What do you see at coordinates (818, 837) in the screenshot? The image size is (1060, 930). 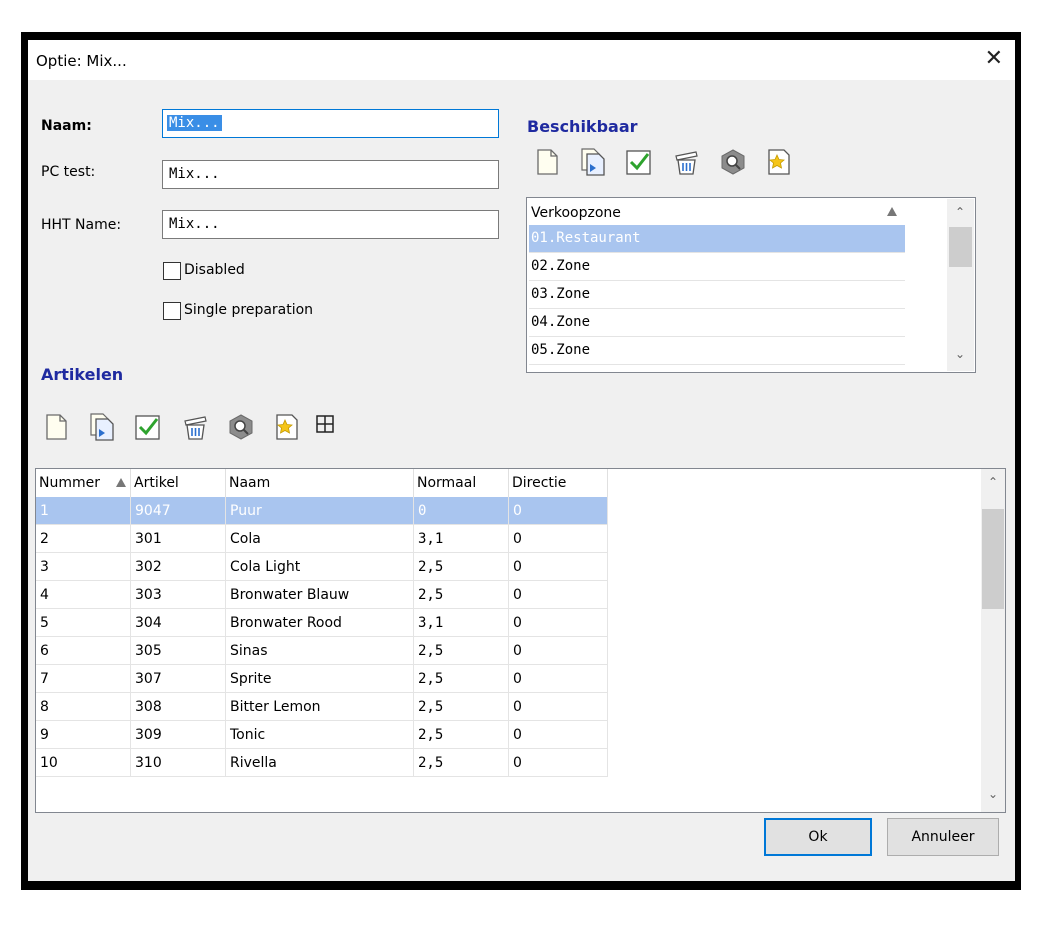 I see `ok-button: Ok` at bounding box center [818, 837].